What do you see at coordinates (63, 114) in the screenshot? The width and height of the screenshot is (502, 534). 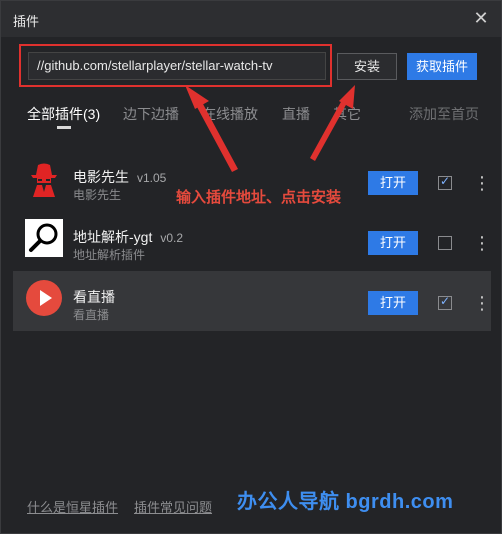 I see `tab-all: 全部插件(3)` at bounding box center [63, 114].